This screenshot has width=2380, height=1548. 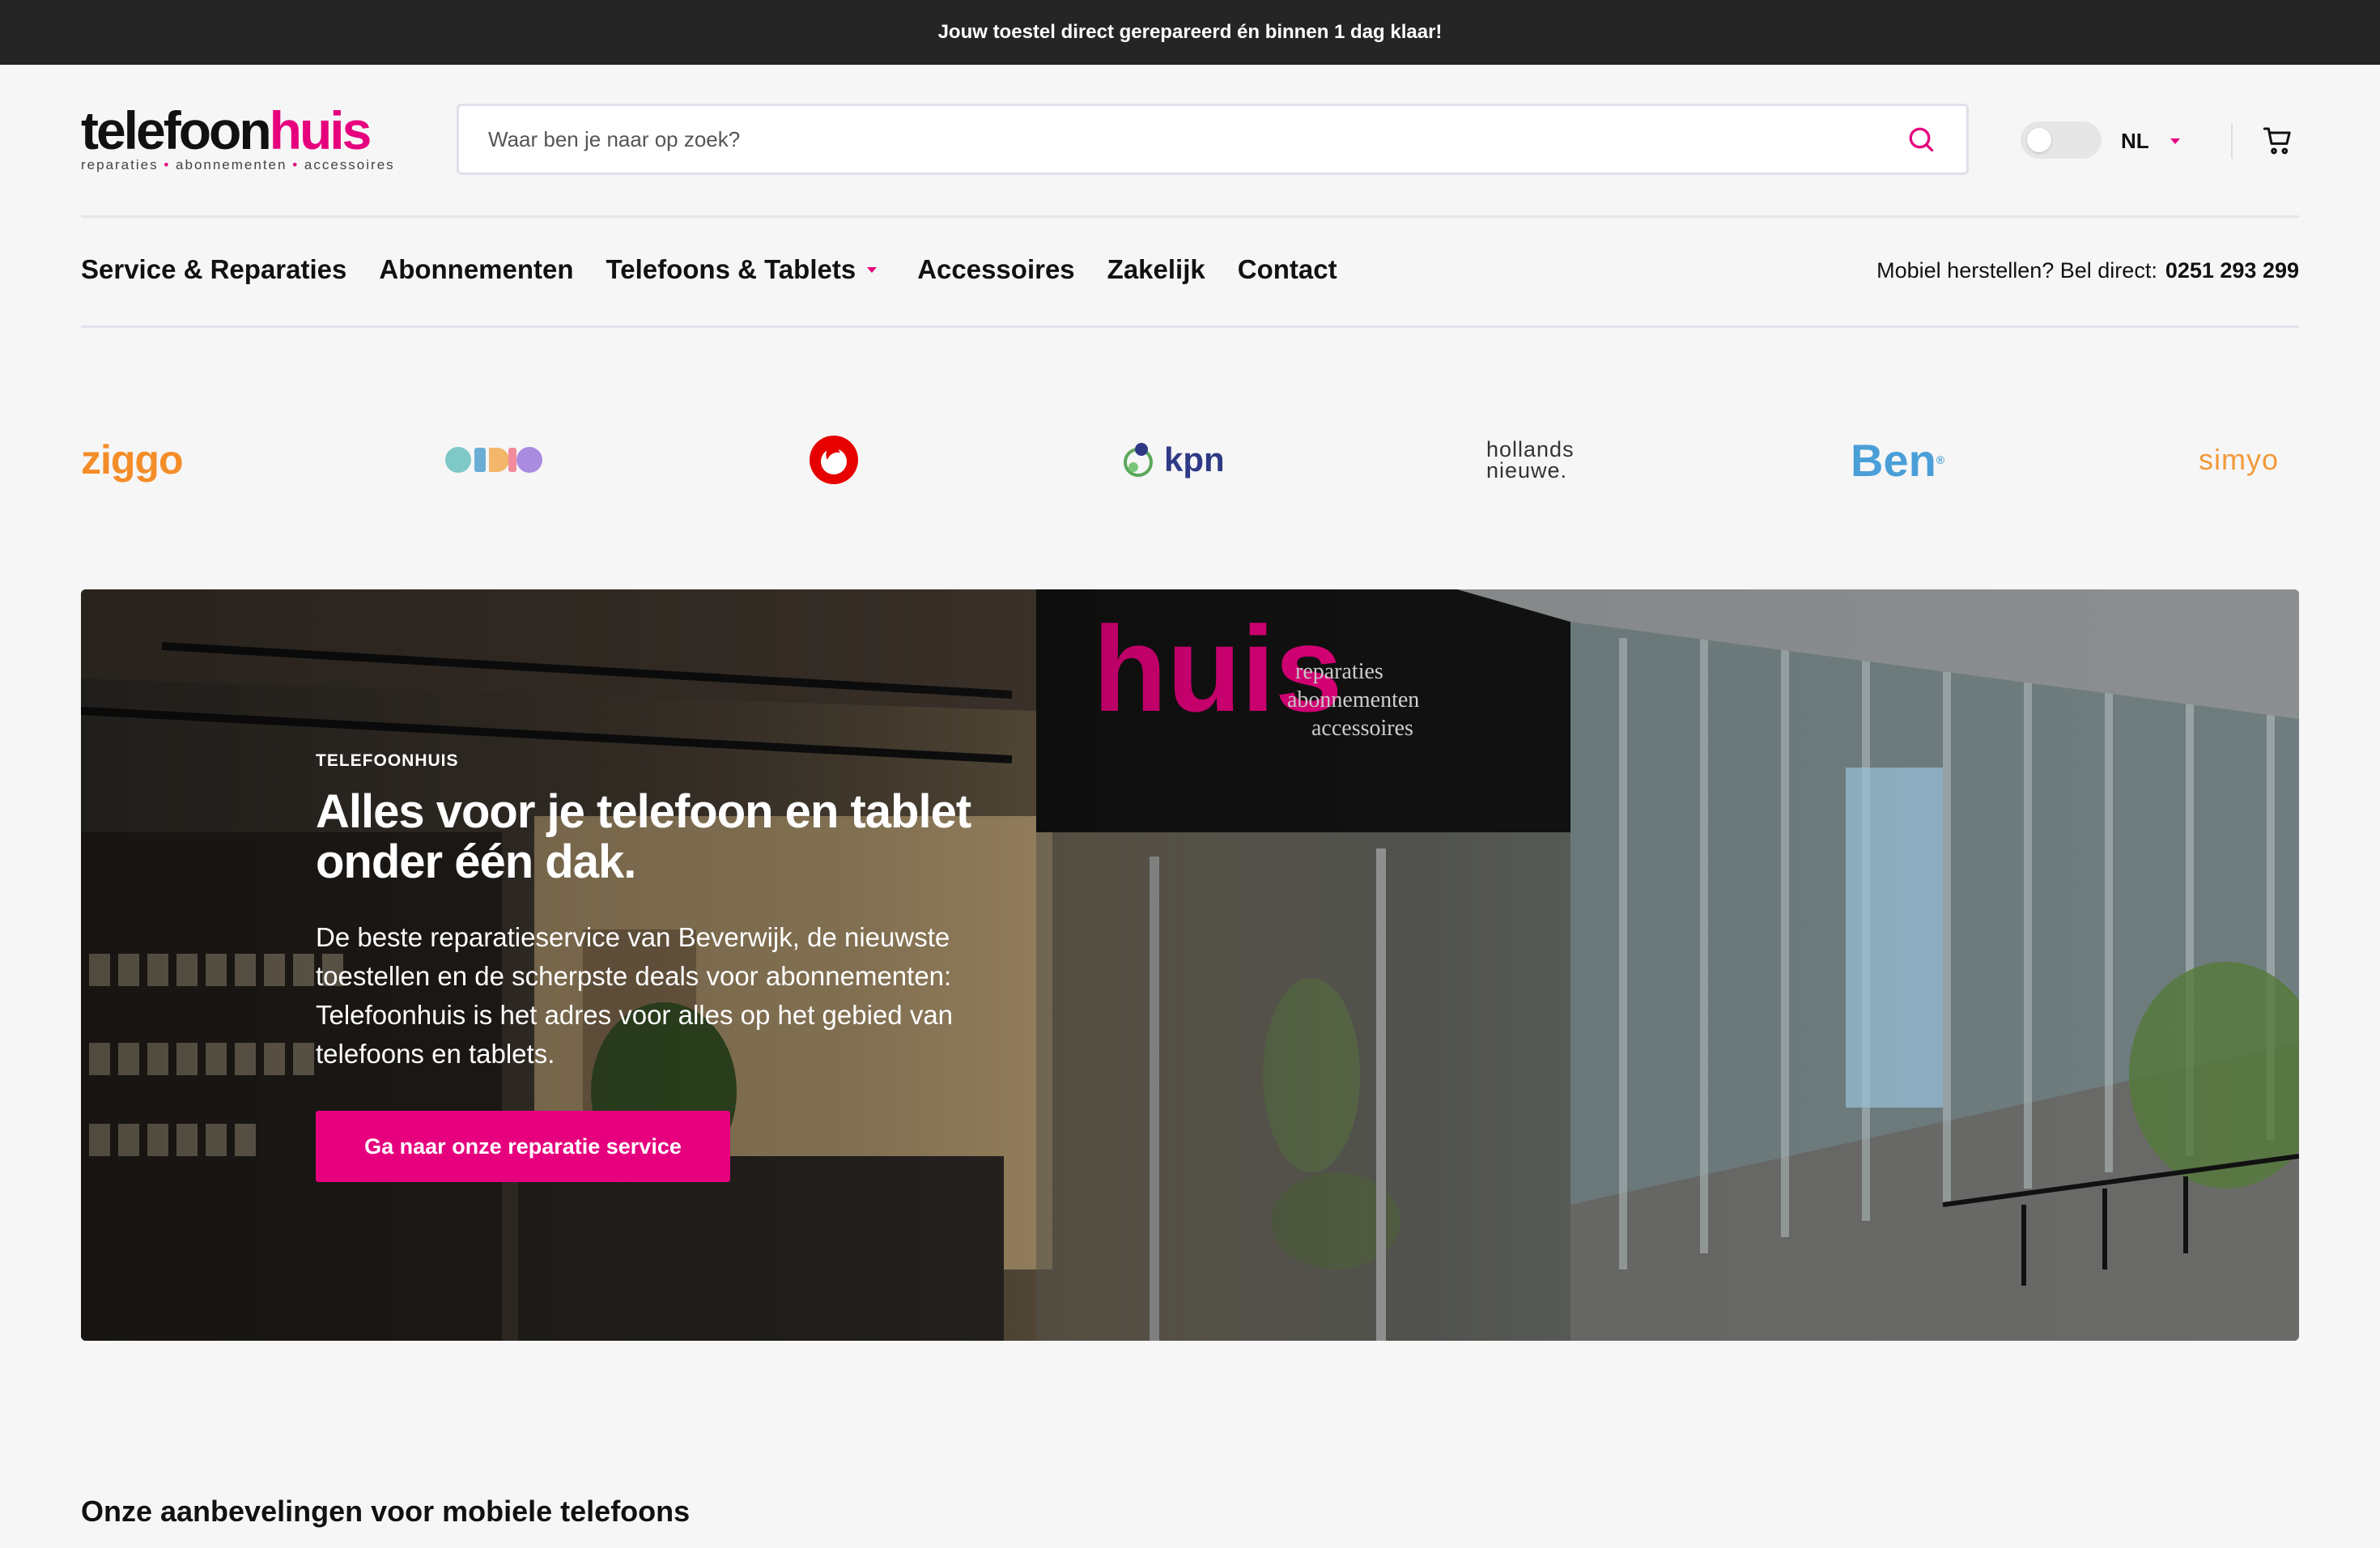 What do you see at coordinates (834, 460) in the screenshot?
I see `partner-logo-vodafone` at bounding box center [834, 460].